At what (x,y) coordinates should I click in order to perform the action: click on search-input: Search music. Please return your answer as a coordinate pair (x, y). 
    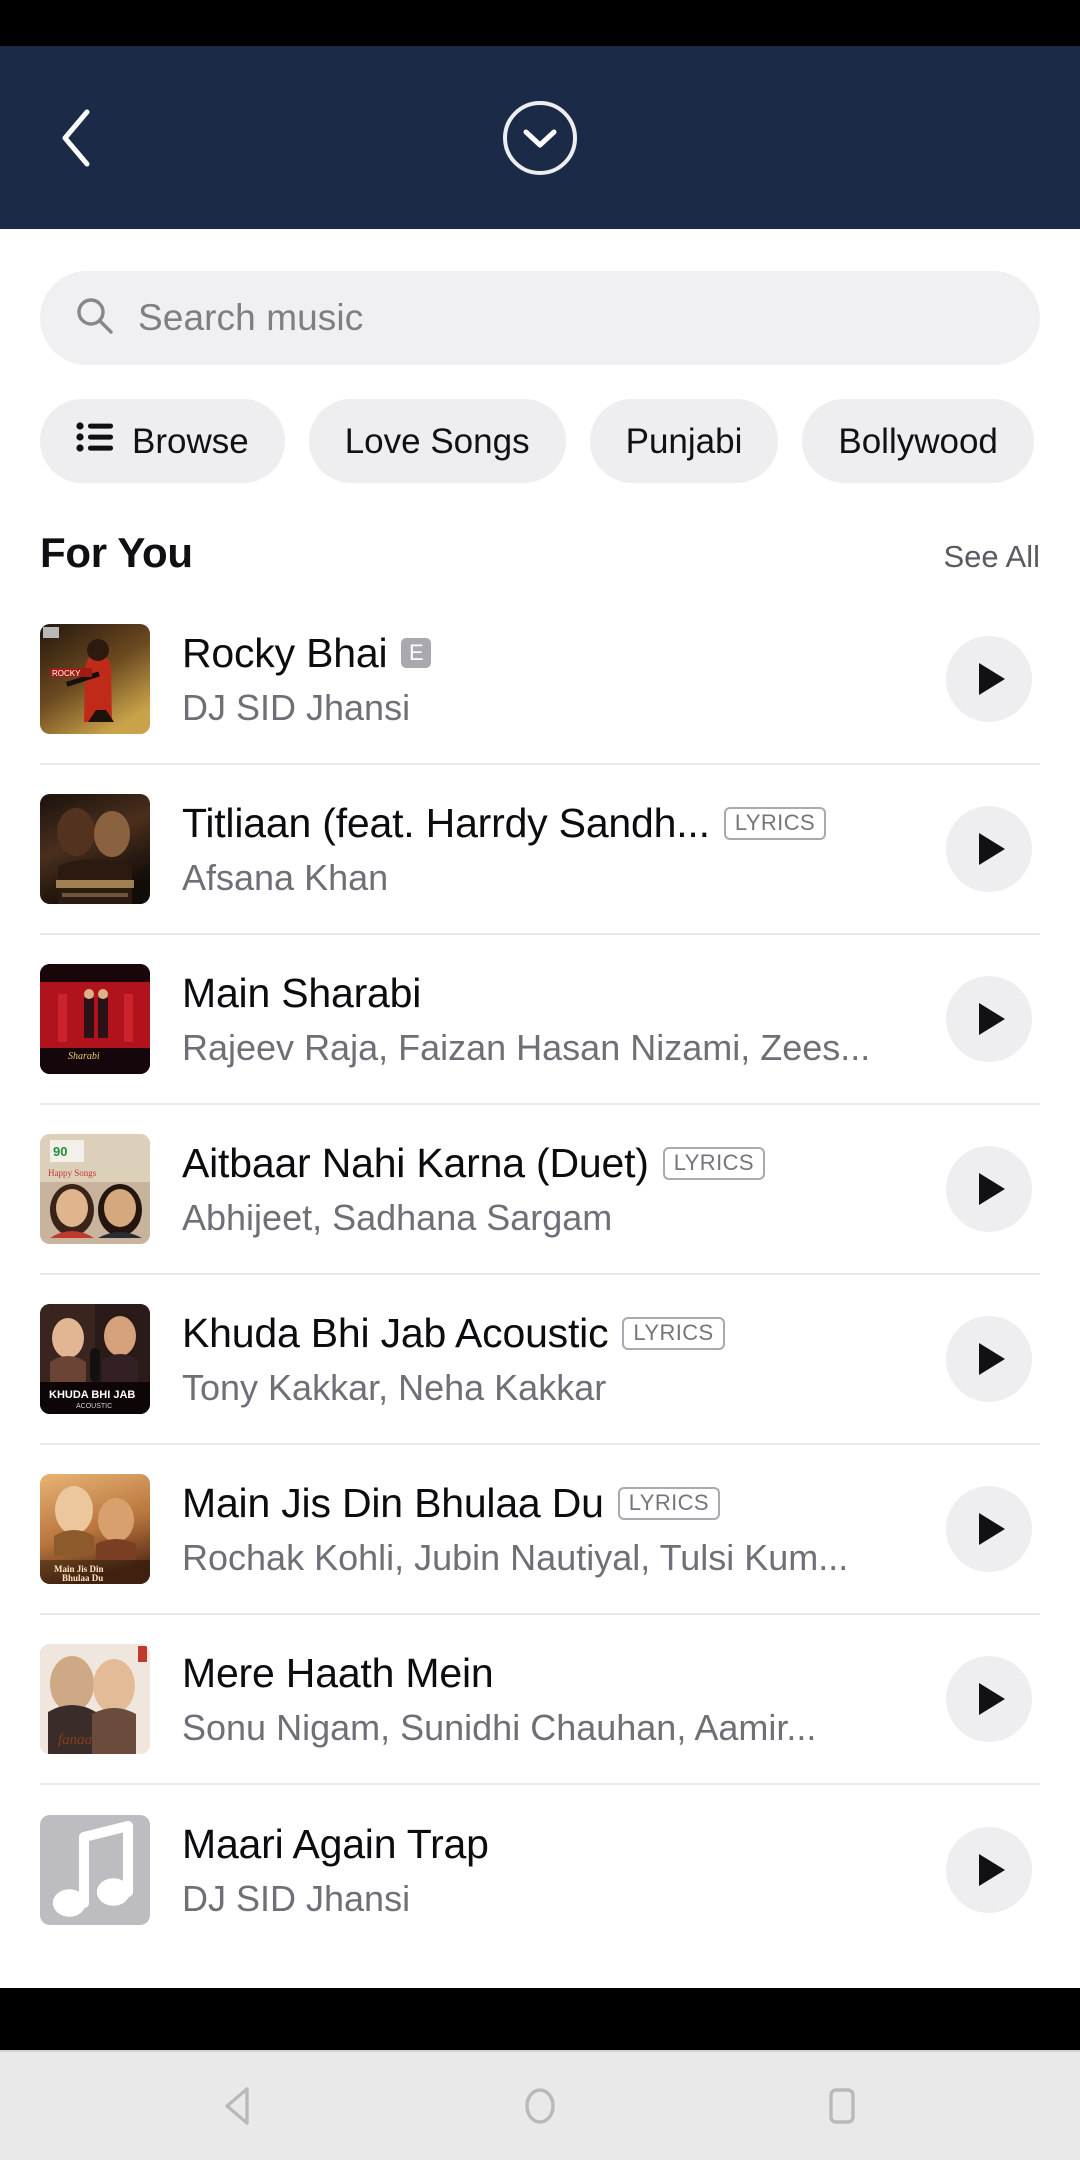
    Looking at the image, I should click on (250, 318).